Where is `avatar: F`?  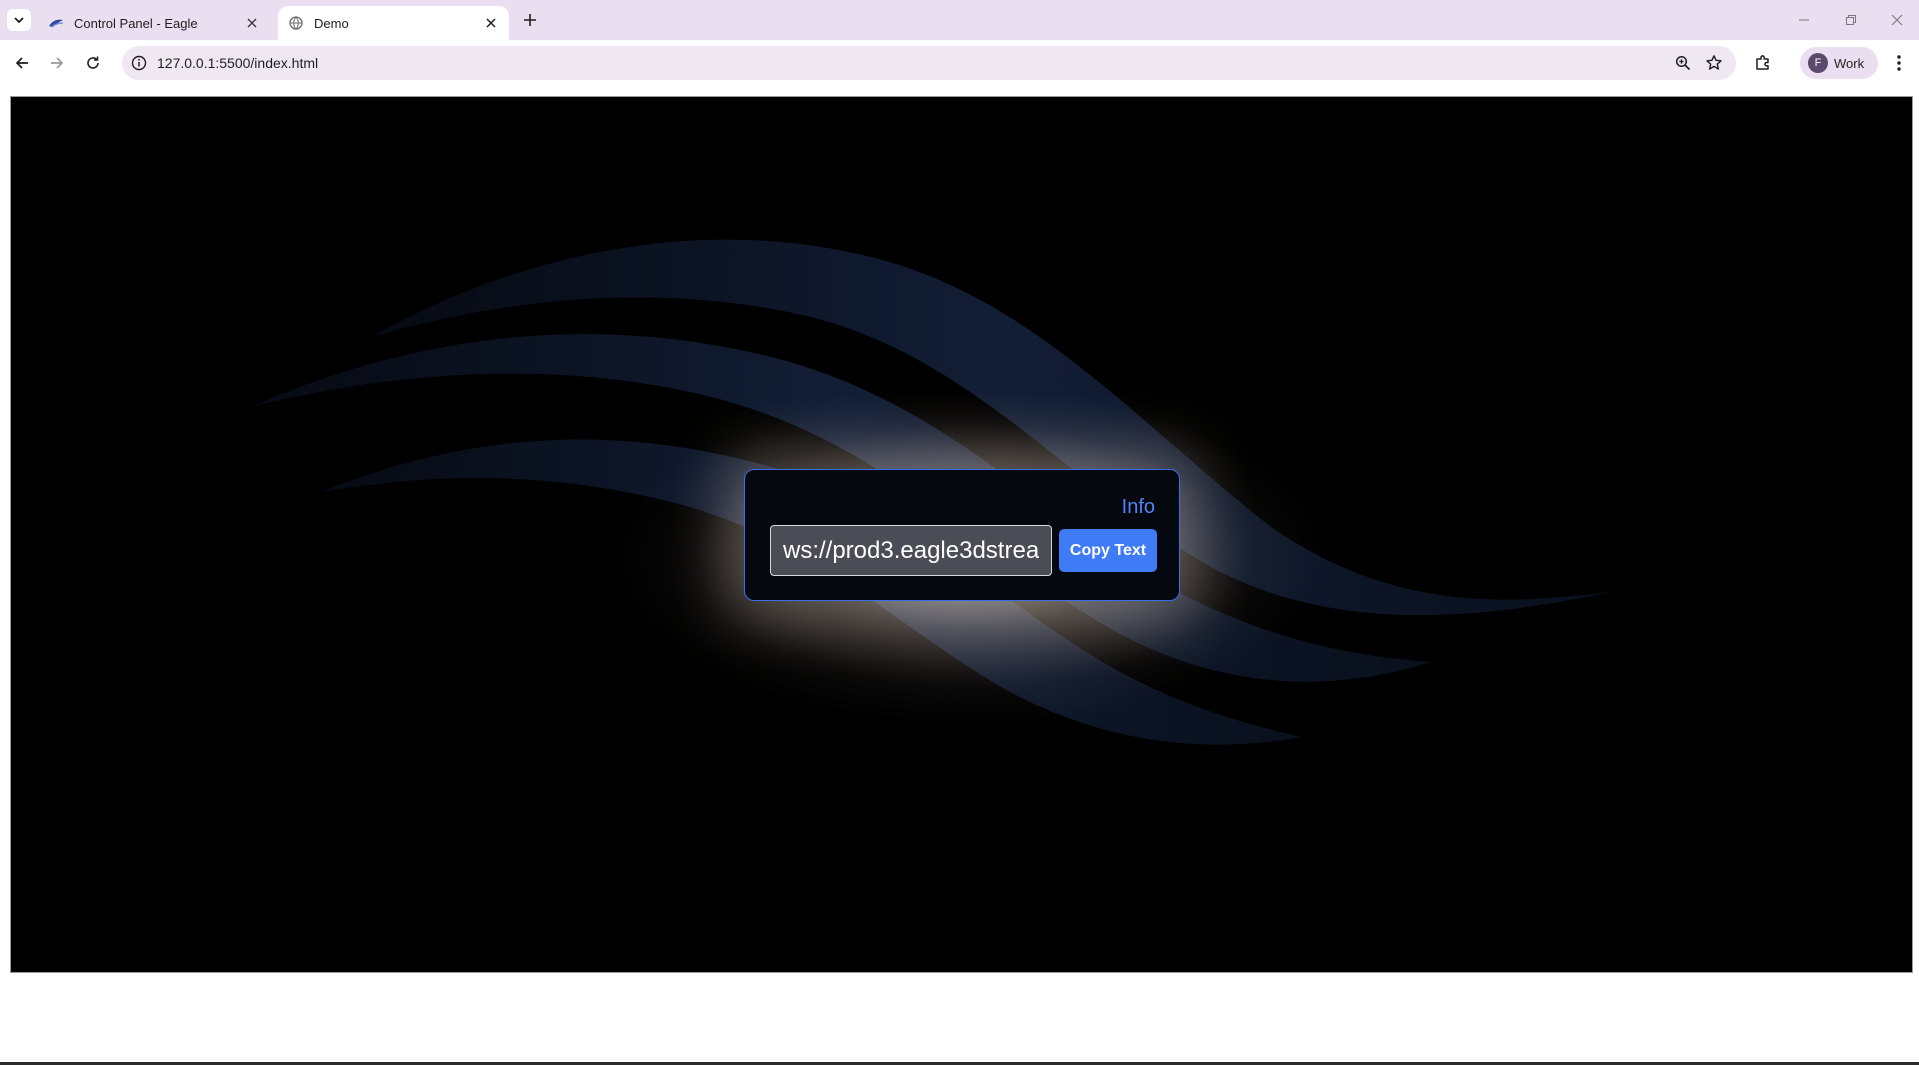 avatar: F is located at coordinates (1818, 63).